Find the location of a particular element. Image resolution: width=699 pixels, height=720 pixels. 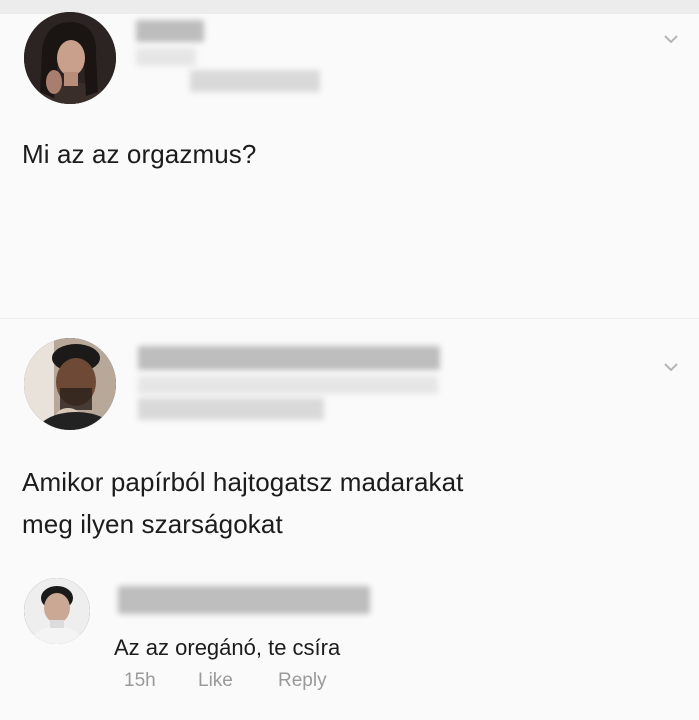

comment-text-line-1: Amikor papírból hajtogatsz madarakat is located at coordinates (243, 482).